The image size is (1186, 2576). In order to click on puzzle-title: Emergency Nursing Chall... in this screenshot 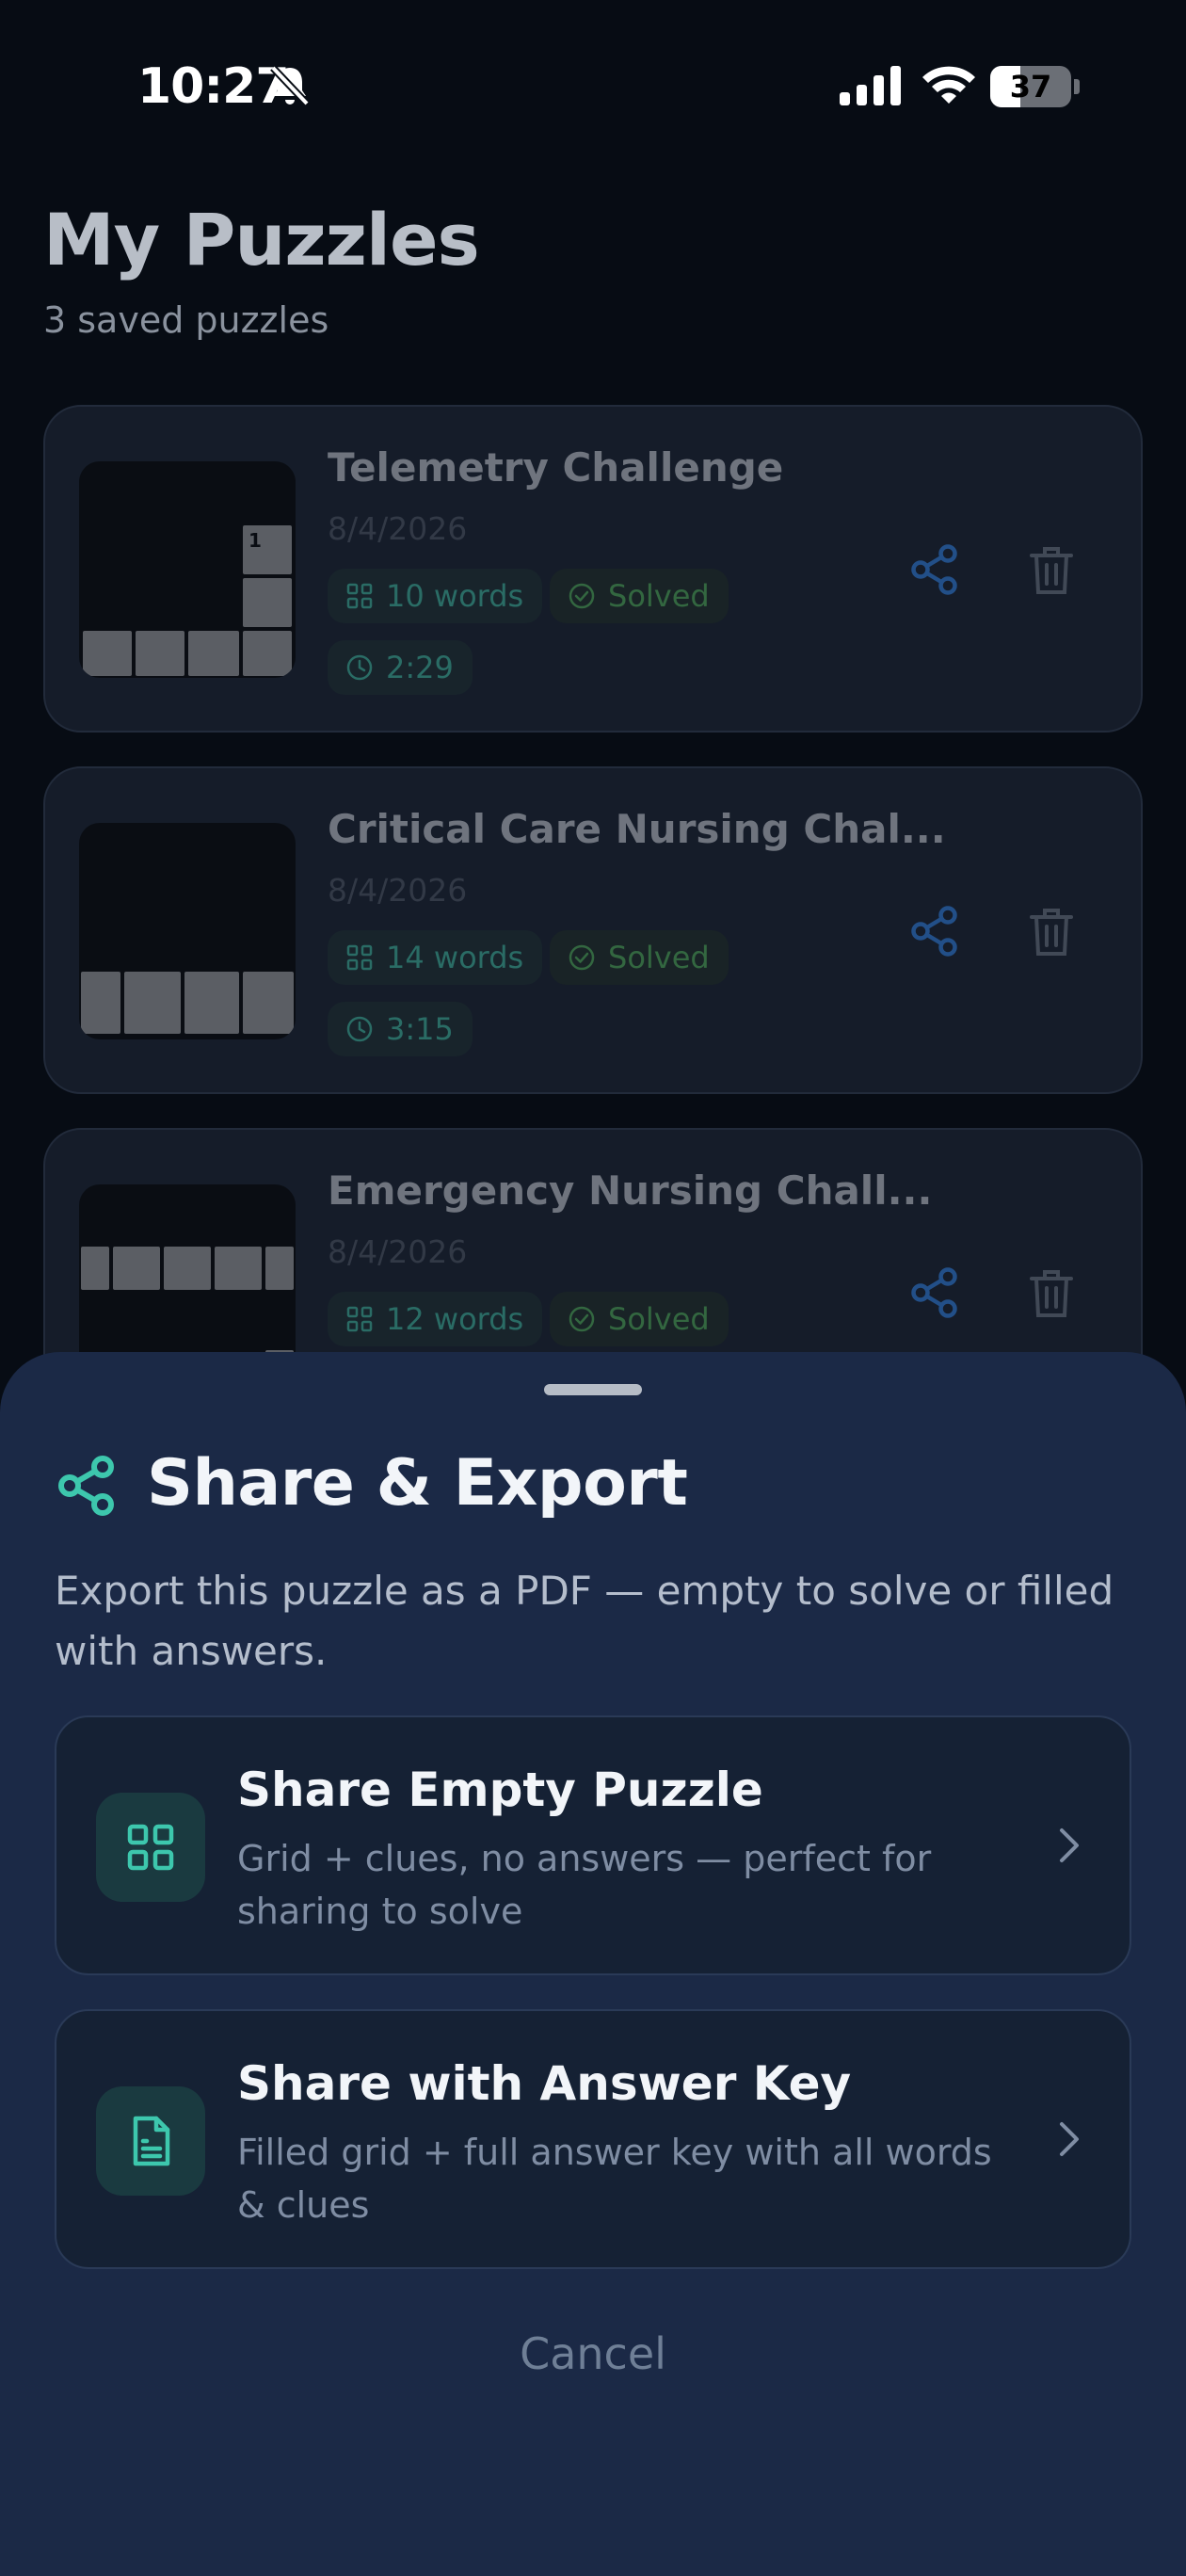, I will do `click(630, 1190)`.